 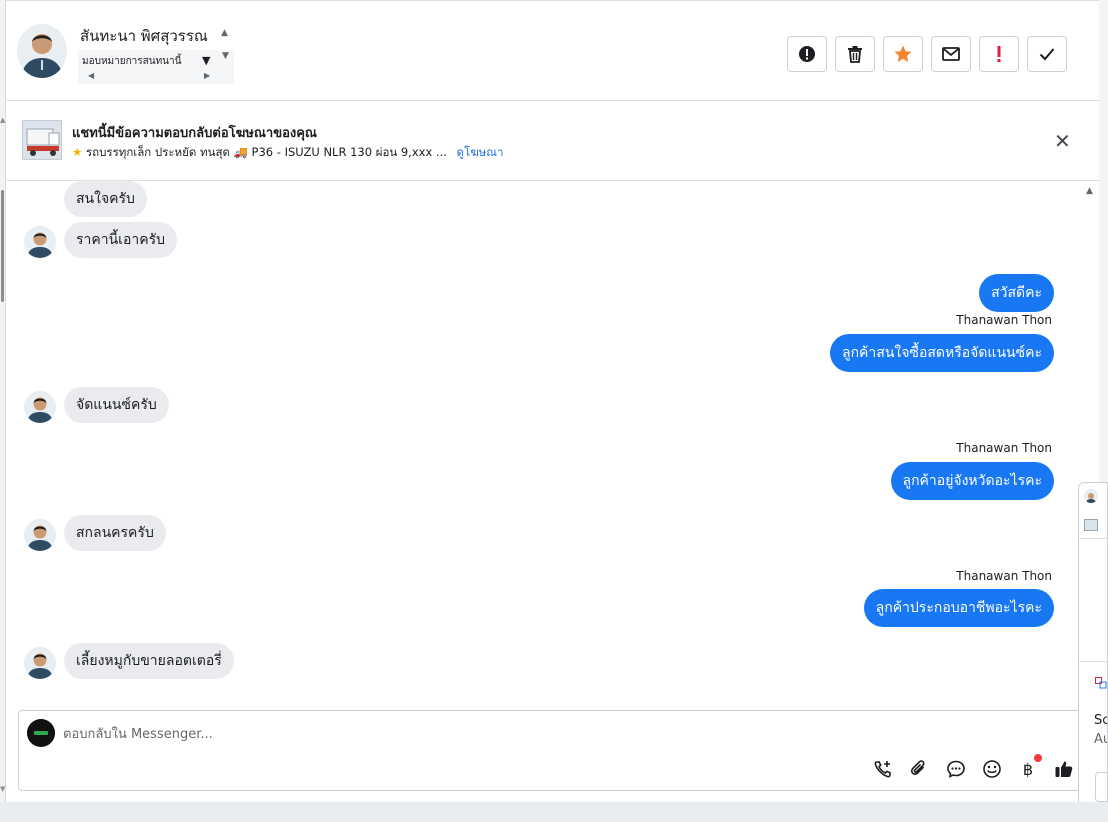 I want to click on caret-down-icon: ▼, so click(x=206, y=60).